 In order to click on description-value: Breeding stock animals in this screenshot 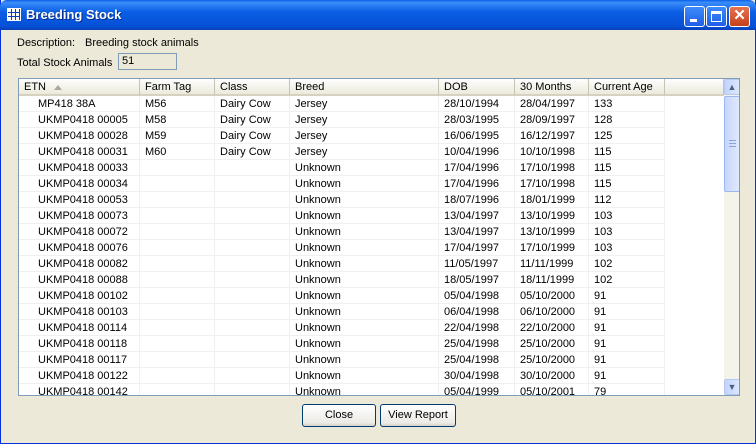, I will do `click(142, 43)`.